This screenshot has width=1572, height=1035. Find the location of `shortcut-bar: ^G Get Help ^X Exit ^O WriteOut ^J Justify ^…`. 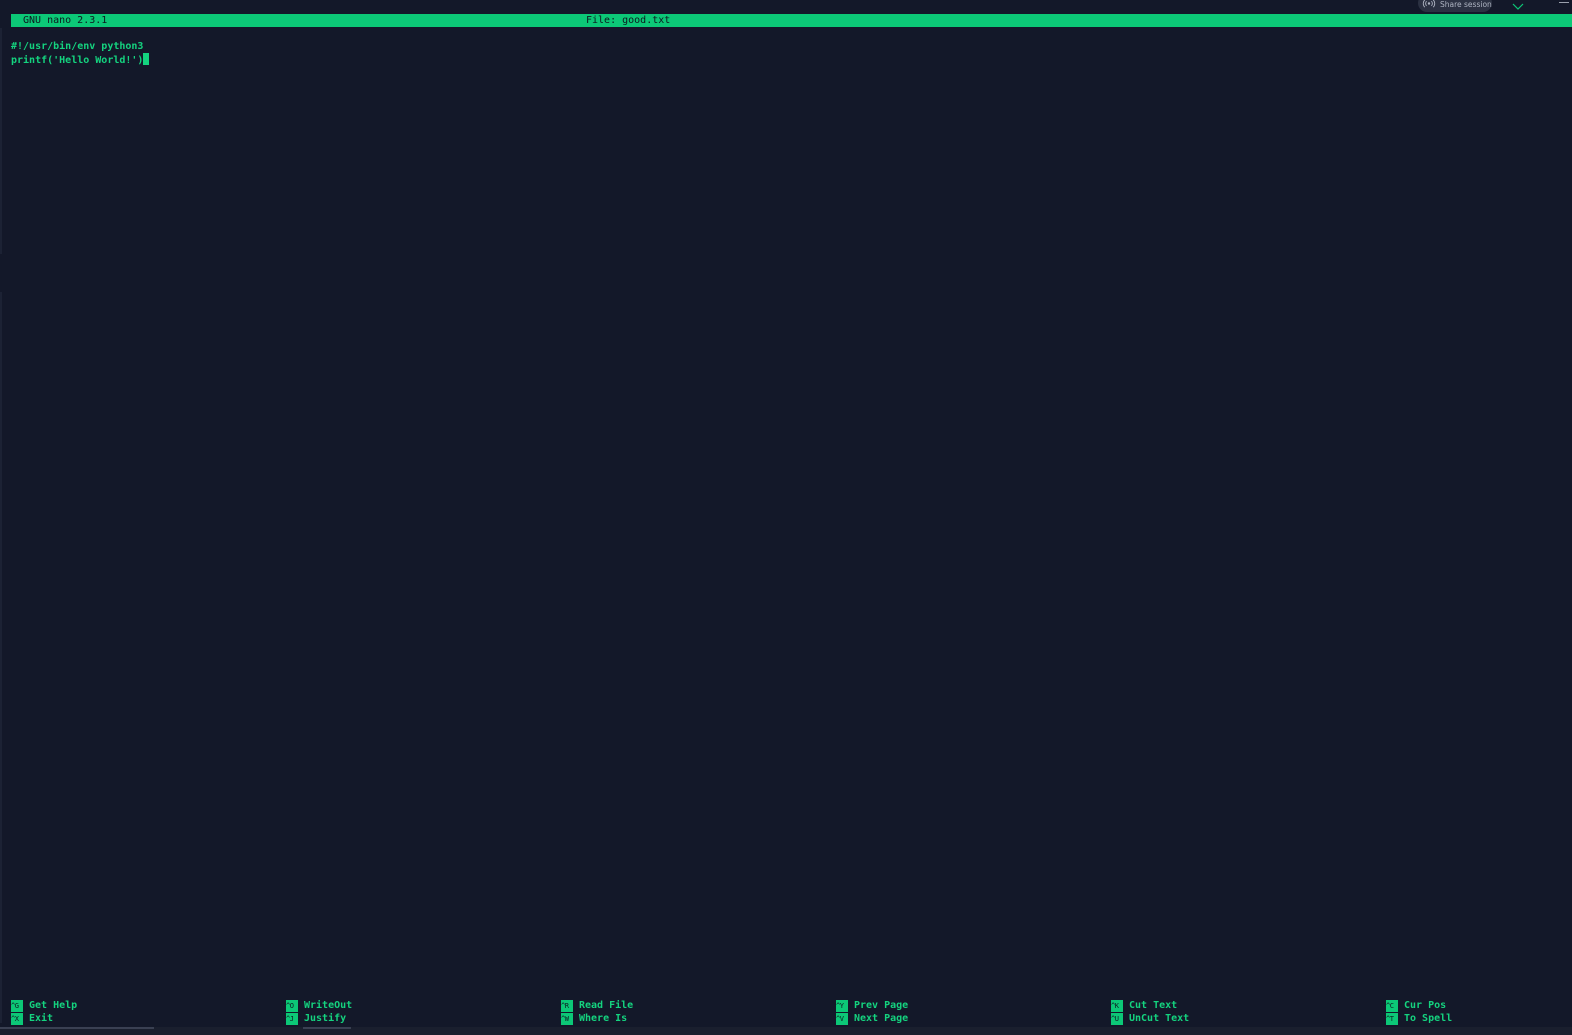

shortcut-bar: ^G Get Help ^X Exit ^O WriteOut ^J Justify ^… is located at coordinates (786, 1012).